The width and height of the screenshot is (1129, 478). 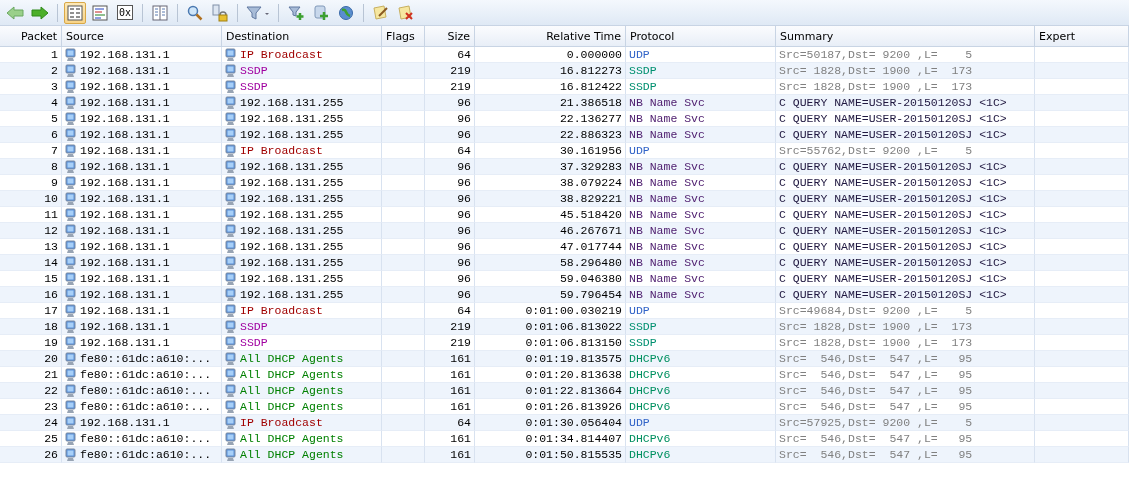 I want to click on column-header: Destination, so click(x=302, y=36).